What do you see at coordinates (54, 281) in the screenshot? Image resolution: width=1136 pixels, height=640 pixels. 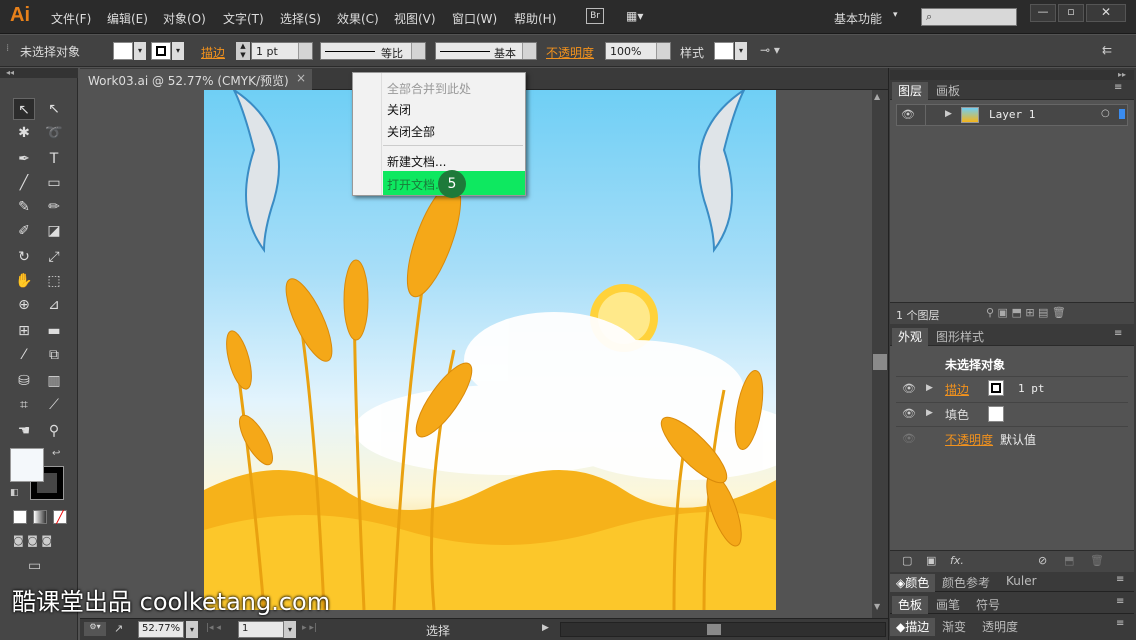 I see `free-transform-tool-icon: ⬚` at bounding box center [54, 281].